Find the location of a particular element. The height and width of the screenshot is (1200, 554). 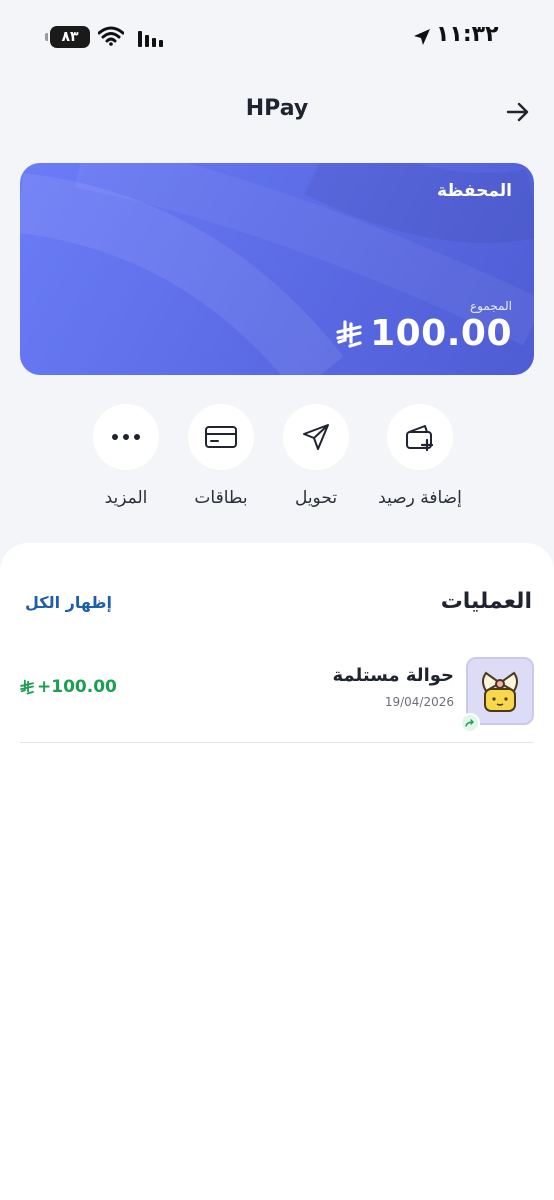

wallet-add-icon is located at coordinates (420, 438).